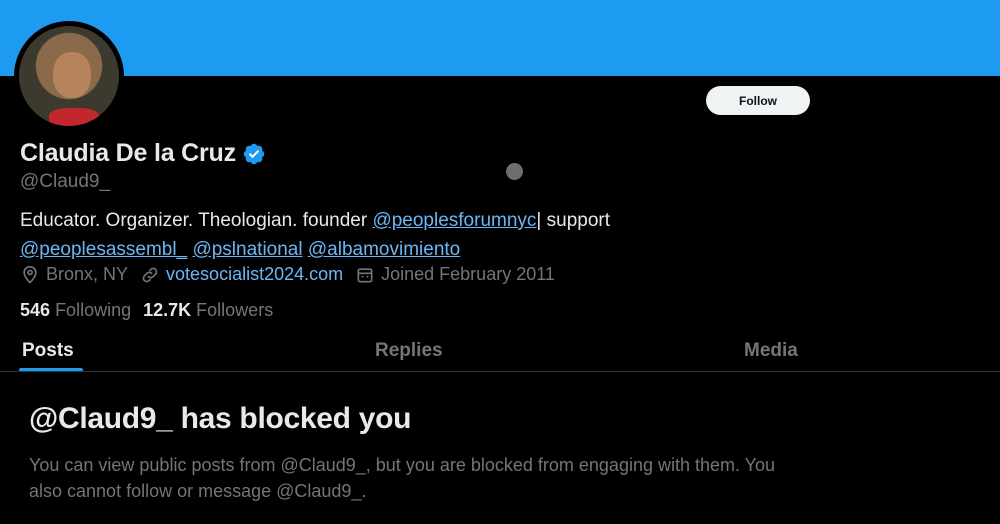 This screenshot has height=524, width=1000. Describe the element at coordinates (468, 274) in the screenshot. I see `joined-text: Joined February 2011` at that location.